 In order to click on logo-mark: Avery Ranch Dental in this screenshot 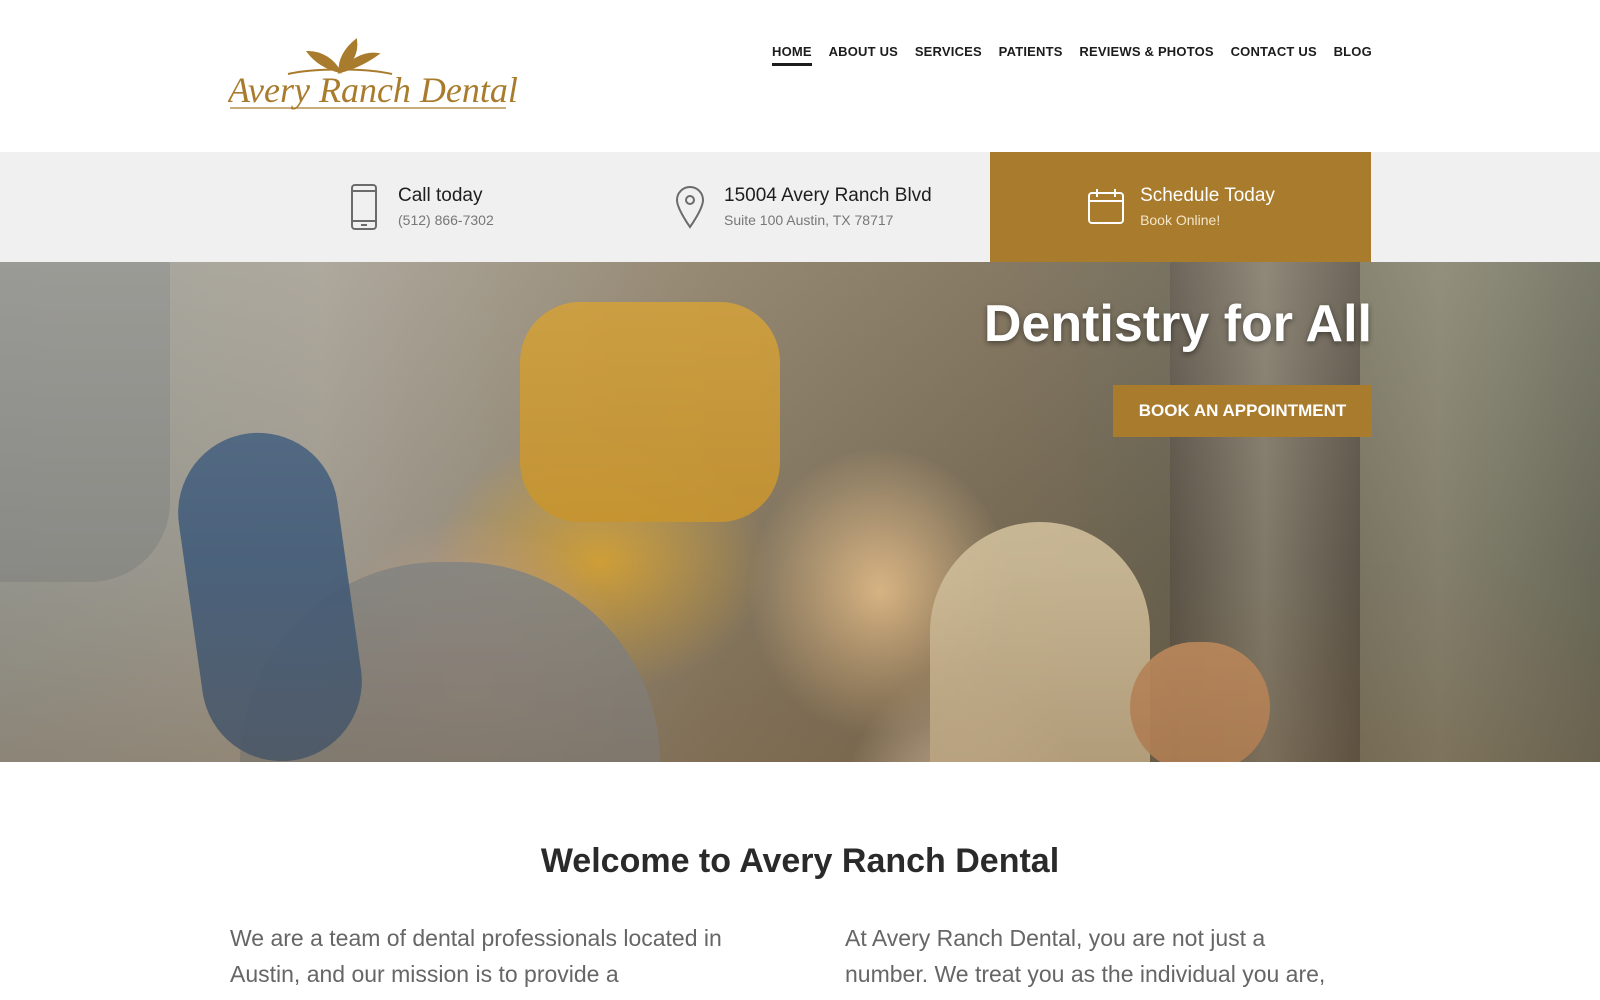, I will do `click(372, 74)`.